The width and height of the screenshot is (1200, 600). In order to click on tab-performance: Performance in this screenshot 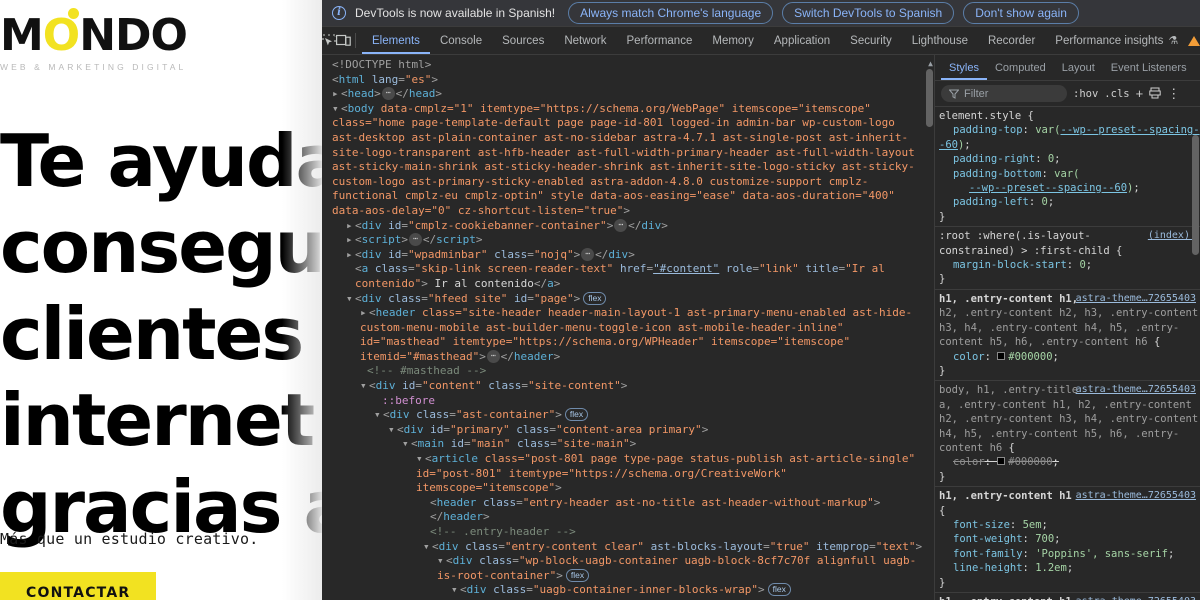, I will do `click(660, 40)`.